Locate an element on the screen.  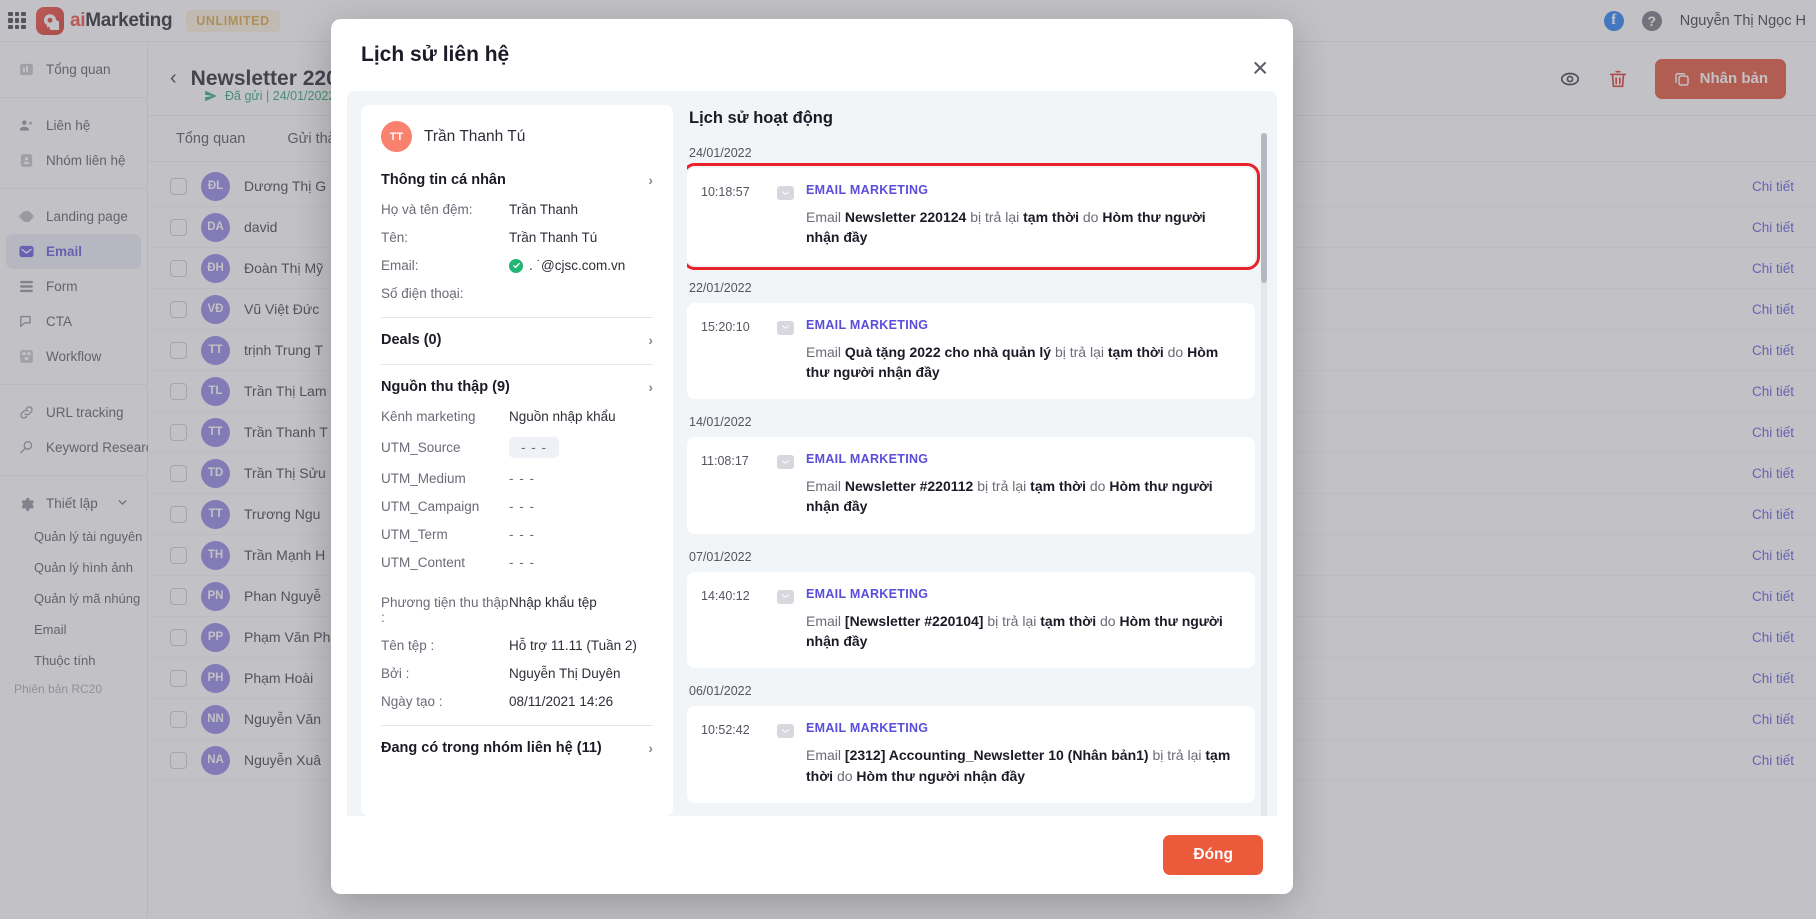
activity-time: 10:18:57 is located at coordinates (725, 192).